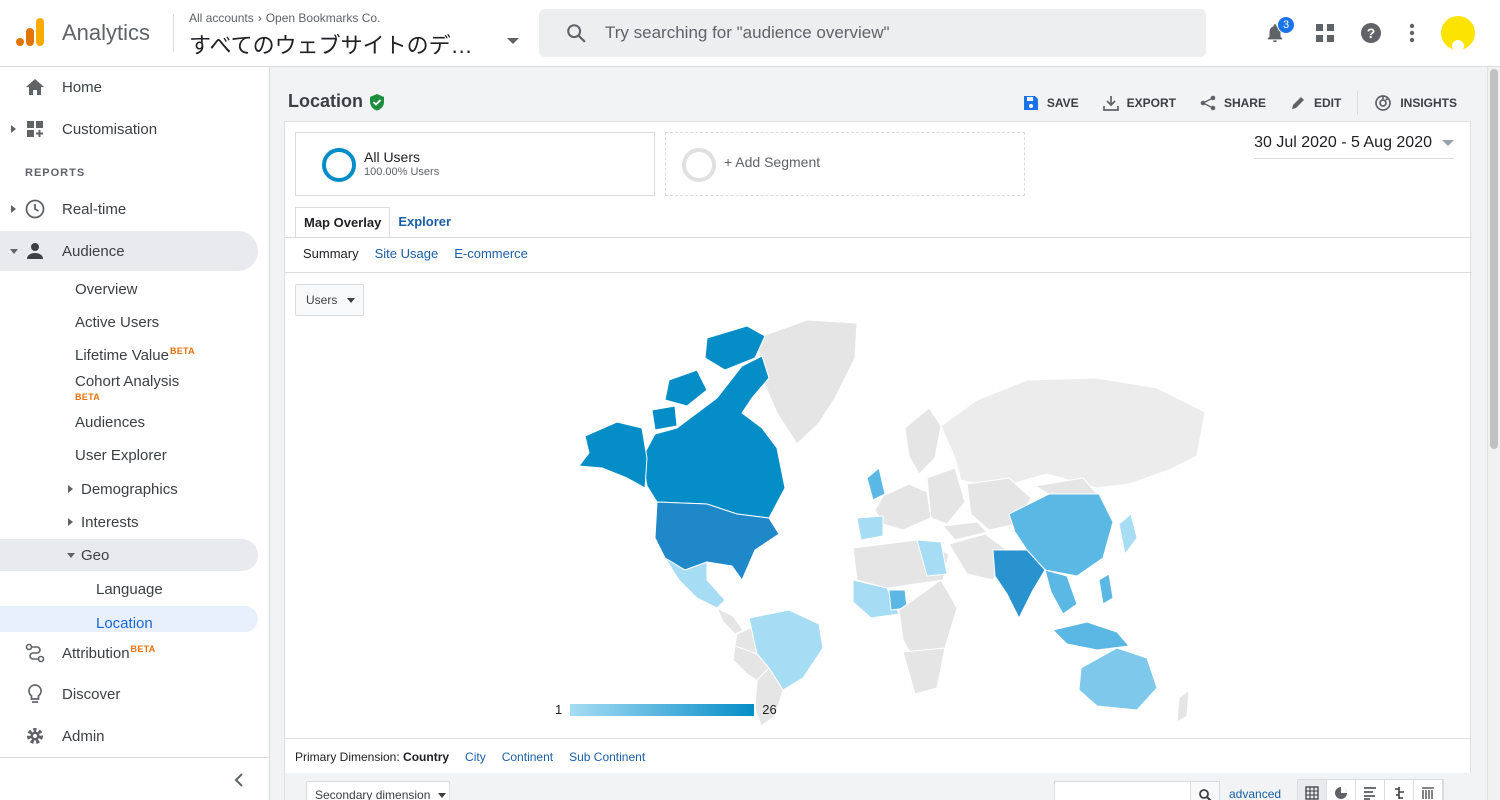 The image size is (1500, 800). Describe the element at coordinates (1051, 103) in the screenshot. I see `save-button: SAVE` at that location.